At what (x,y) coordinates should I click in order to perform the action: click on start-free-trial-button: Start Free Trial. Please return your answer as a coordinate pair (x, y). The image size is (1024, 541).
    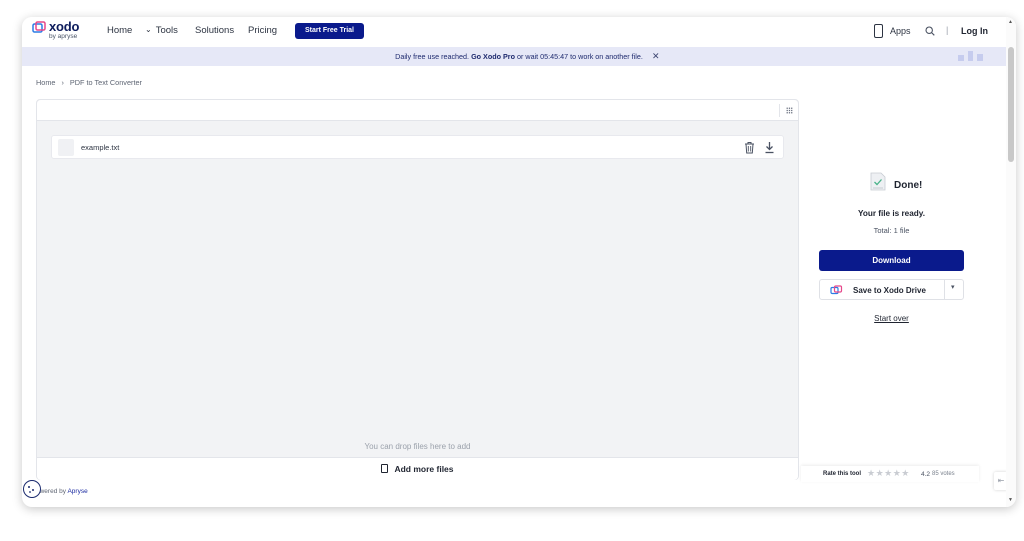
    Looking at the image, I should click on (329, 31).